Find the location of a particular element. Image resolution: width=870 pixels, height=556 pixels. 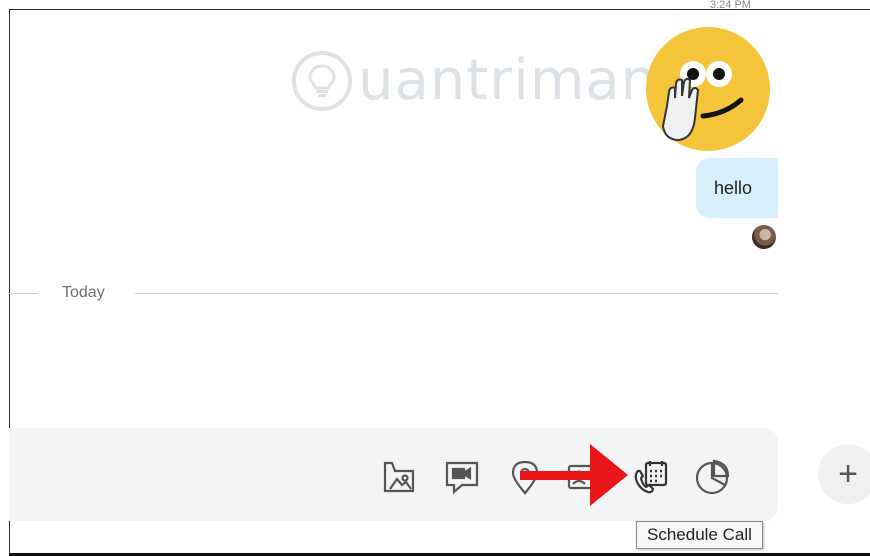

schedule-call-icon is located at coordinates (650, 477).